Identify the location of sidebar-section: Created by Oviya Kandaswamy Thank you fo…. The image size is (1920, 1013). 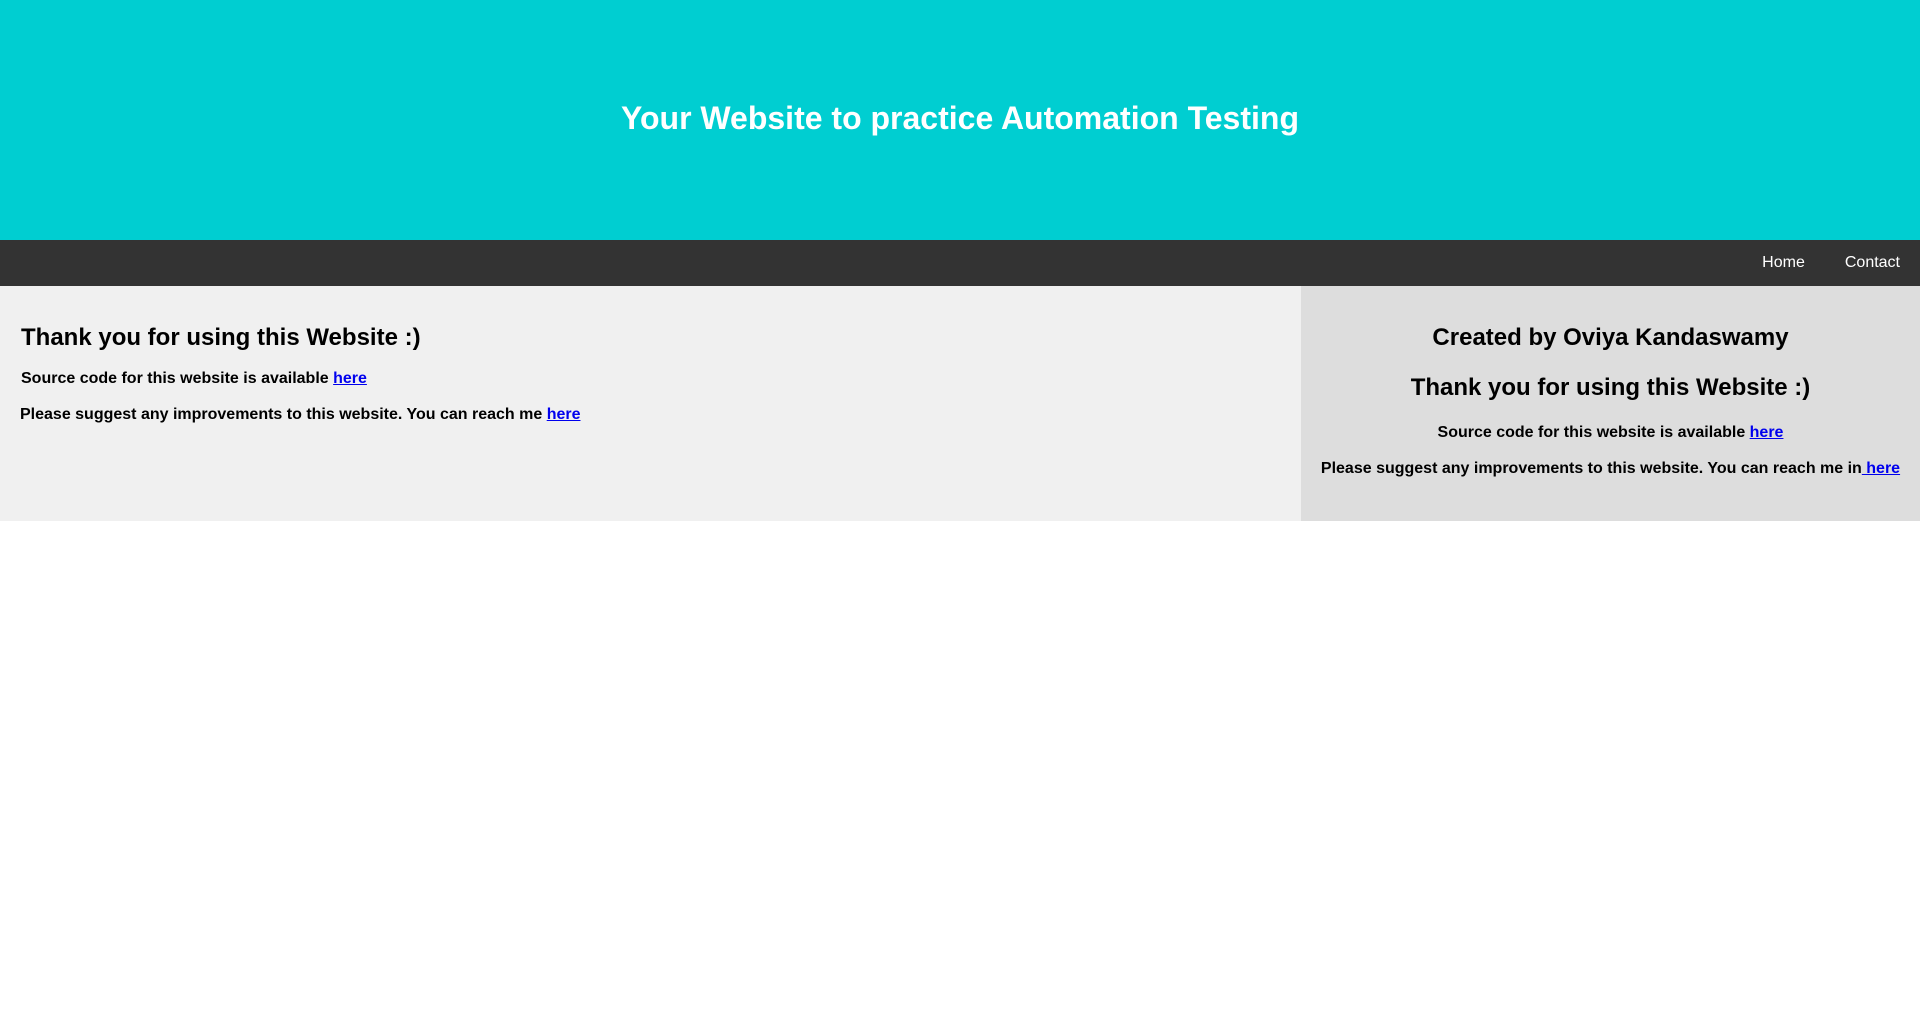
(1610, 403).